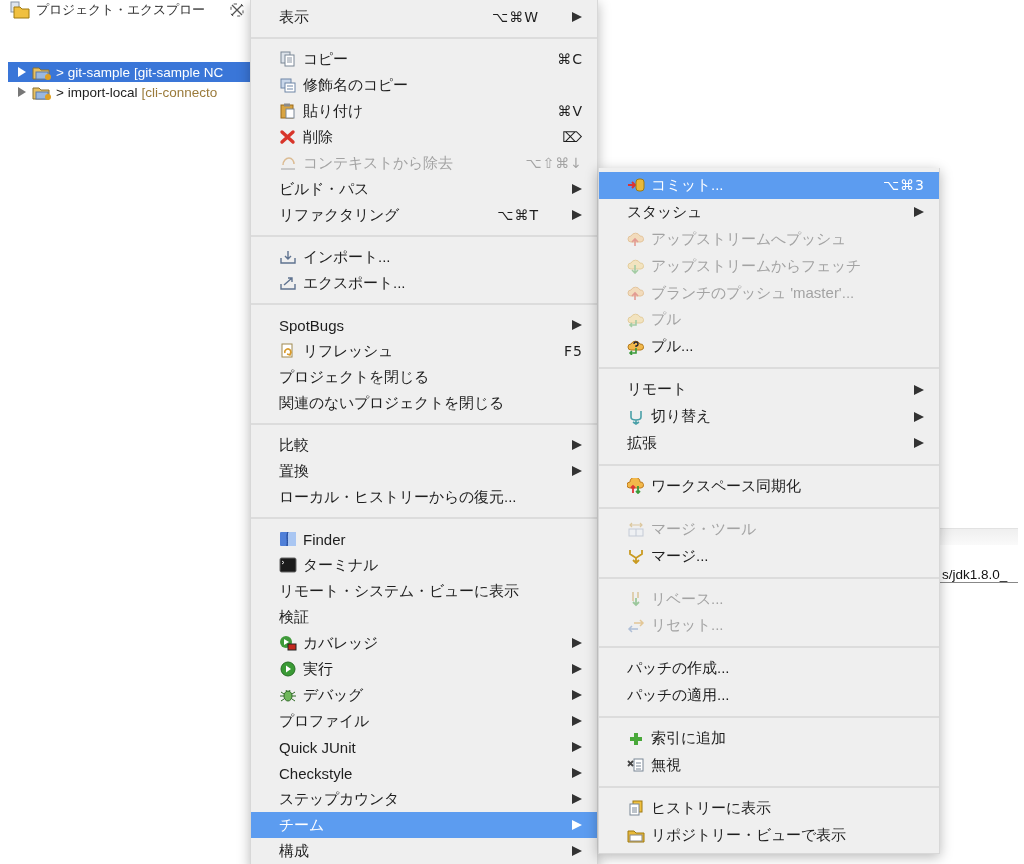  Describe the element at coordinates (424, 617) in the screenshot. I see `menu-item: 検証` at that location.